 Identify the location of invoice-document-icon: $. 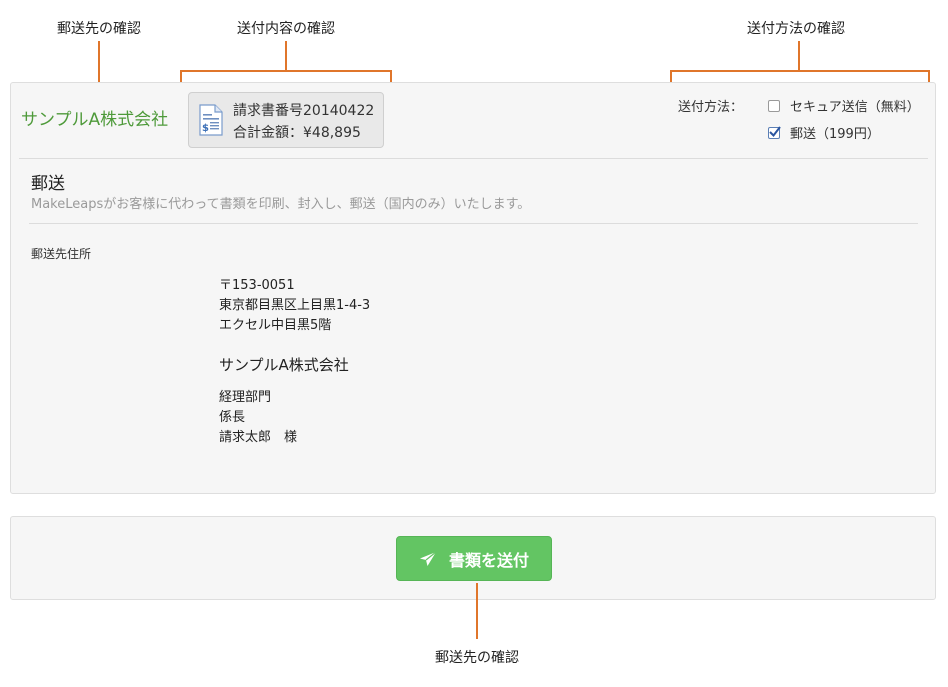
(211, 120).